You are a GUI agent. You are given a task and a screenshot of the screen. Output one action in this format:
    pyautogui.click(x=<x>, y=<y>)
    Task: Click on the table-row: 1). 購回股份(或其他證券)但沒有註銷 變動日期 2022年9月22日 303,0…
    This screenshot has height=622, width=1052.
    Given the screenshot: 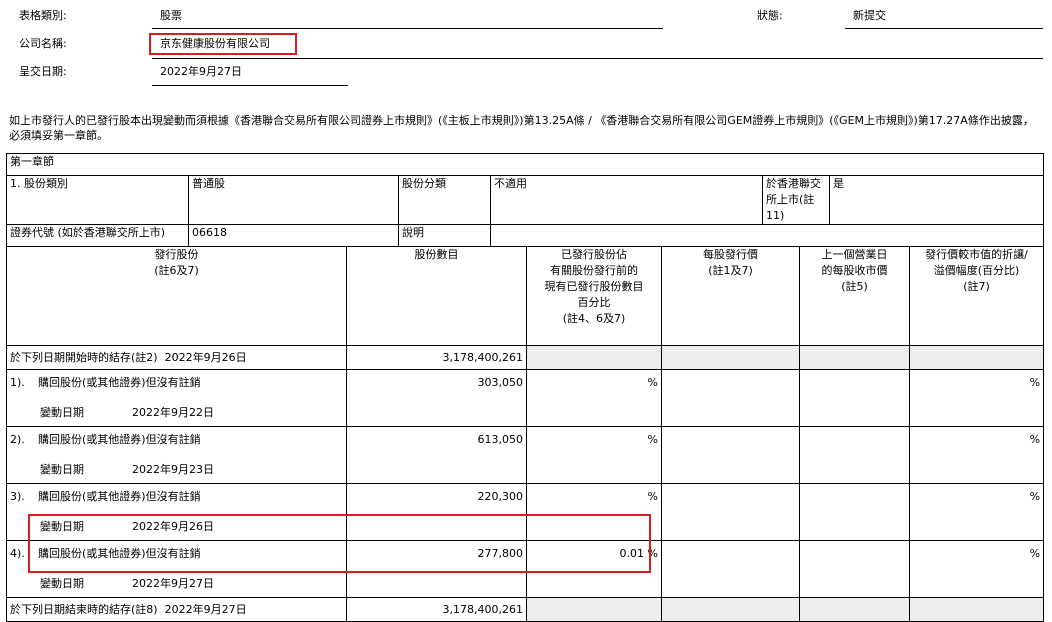 What is the action you would take?
    pyautogui.click(x=525, y=398)
    